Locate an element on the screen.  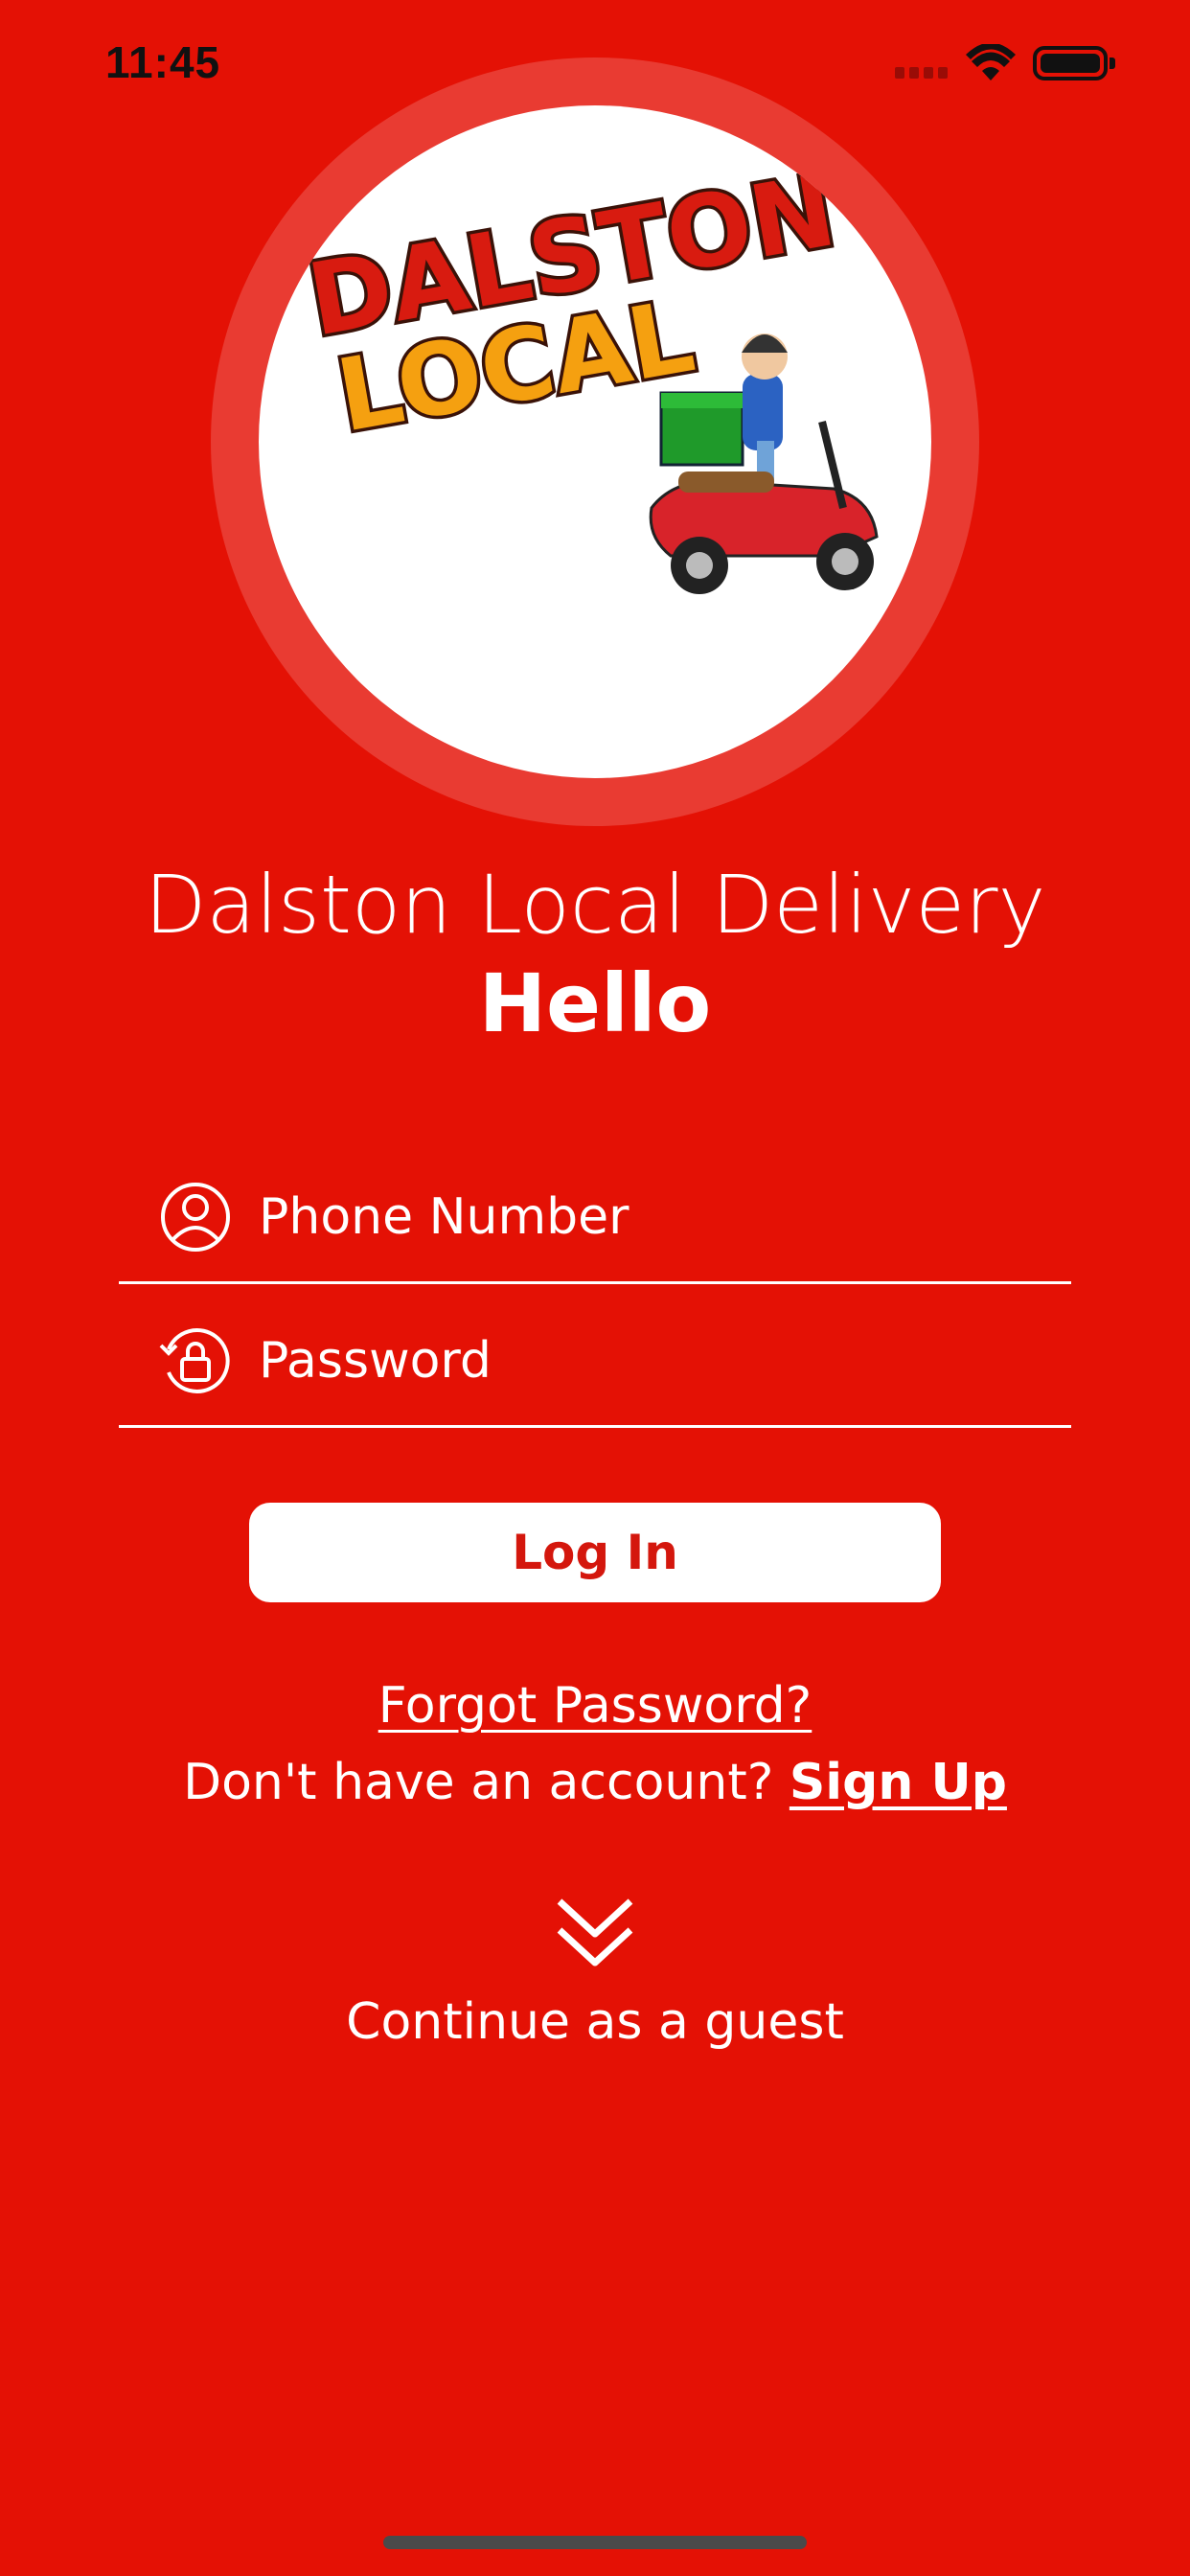
continue-as-guest-link: Continue as a guest is located at coordinates (595, 2022).